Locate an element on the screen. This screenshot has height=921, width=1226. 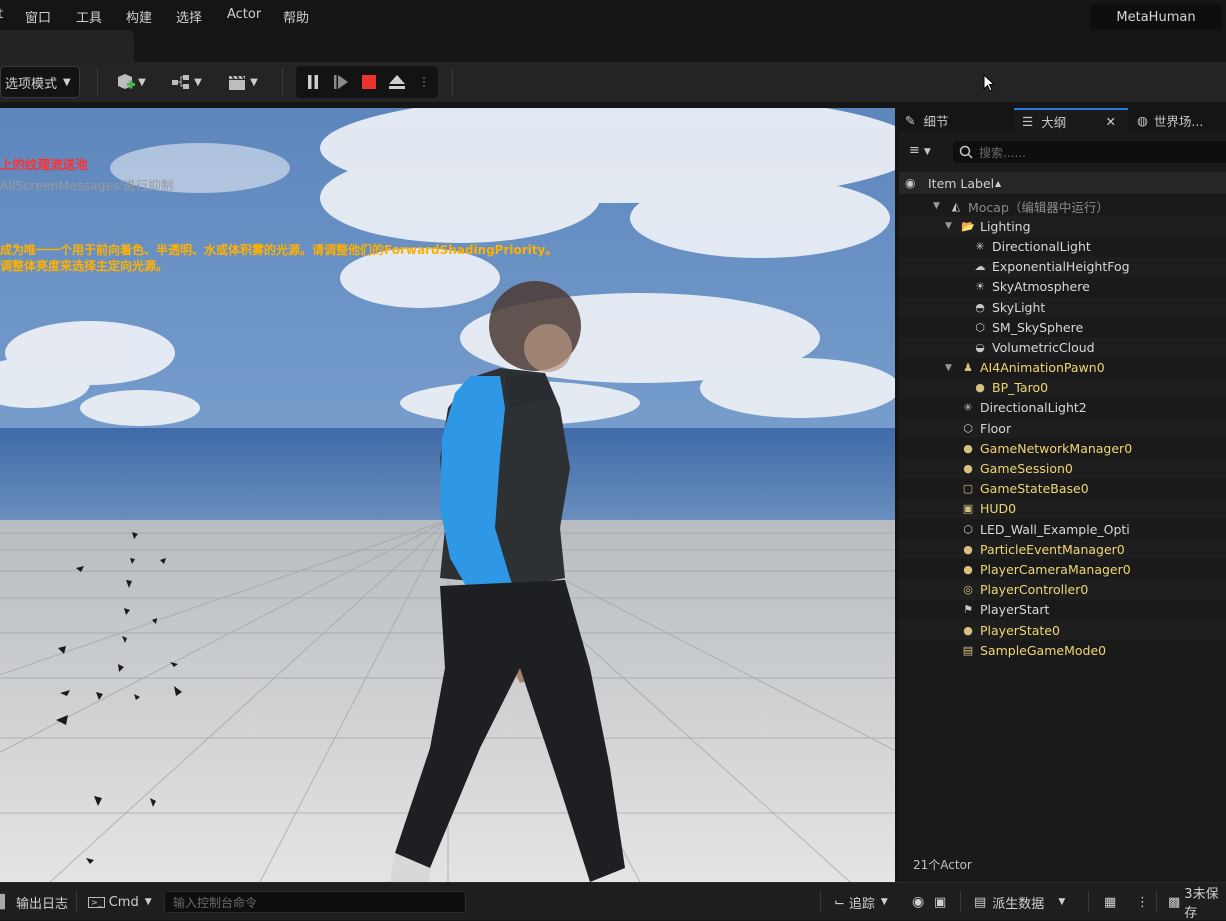
cmd-label: Cmd is located at coordinates (123, 902).